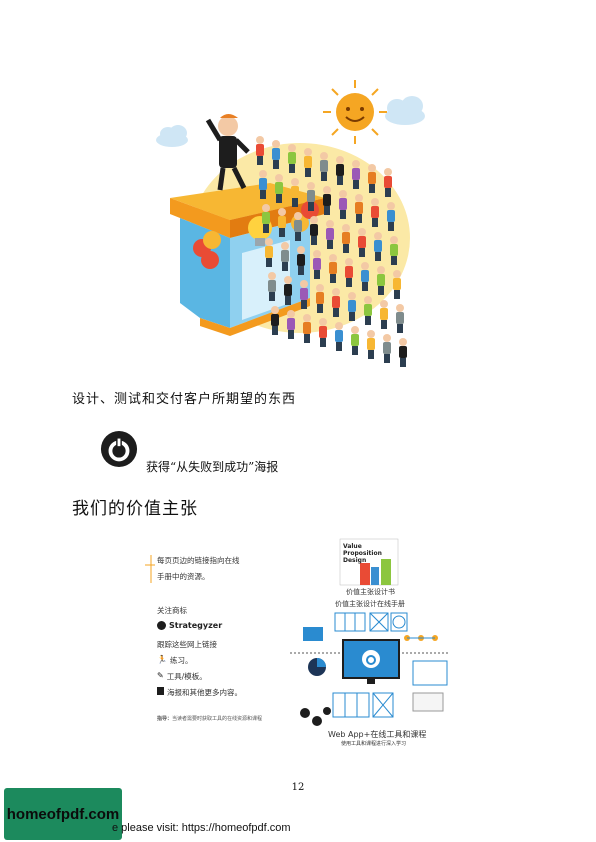 The image size is (596, 842). I want to click on book-title-line2: Proposition, so click(362, 553).